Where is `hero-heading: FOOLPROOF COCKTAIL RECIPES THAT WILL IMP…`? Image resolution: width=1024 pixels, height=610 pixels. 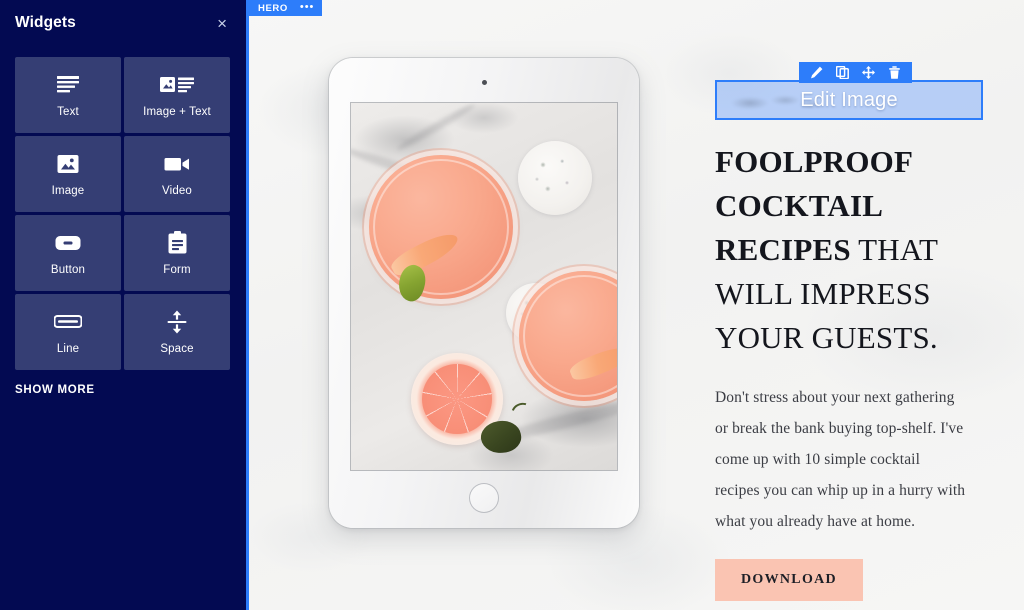 hero-heading: FOOLPROOF COCKTAIL RECIPES THAT WILL IMP… is located at coordinates (849, 250).